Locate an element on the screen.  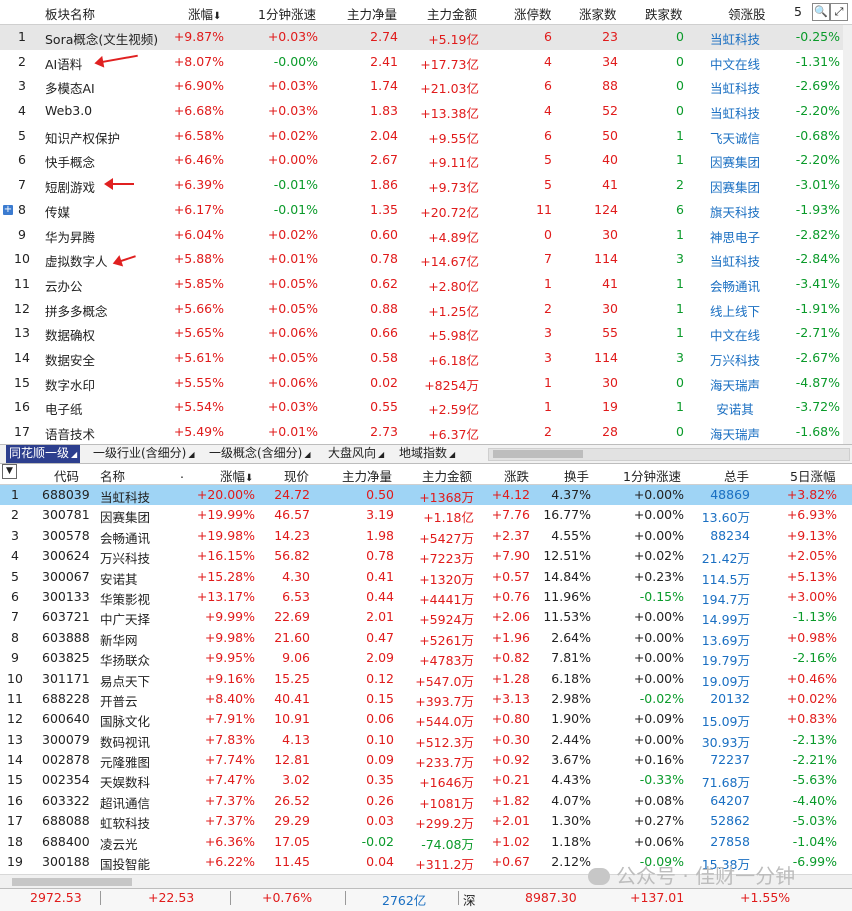
col-header-change-label: 涨幅 is located at coordinates (201, 14).